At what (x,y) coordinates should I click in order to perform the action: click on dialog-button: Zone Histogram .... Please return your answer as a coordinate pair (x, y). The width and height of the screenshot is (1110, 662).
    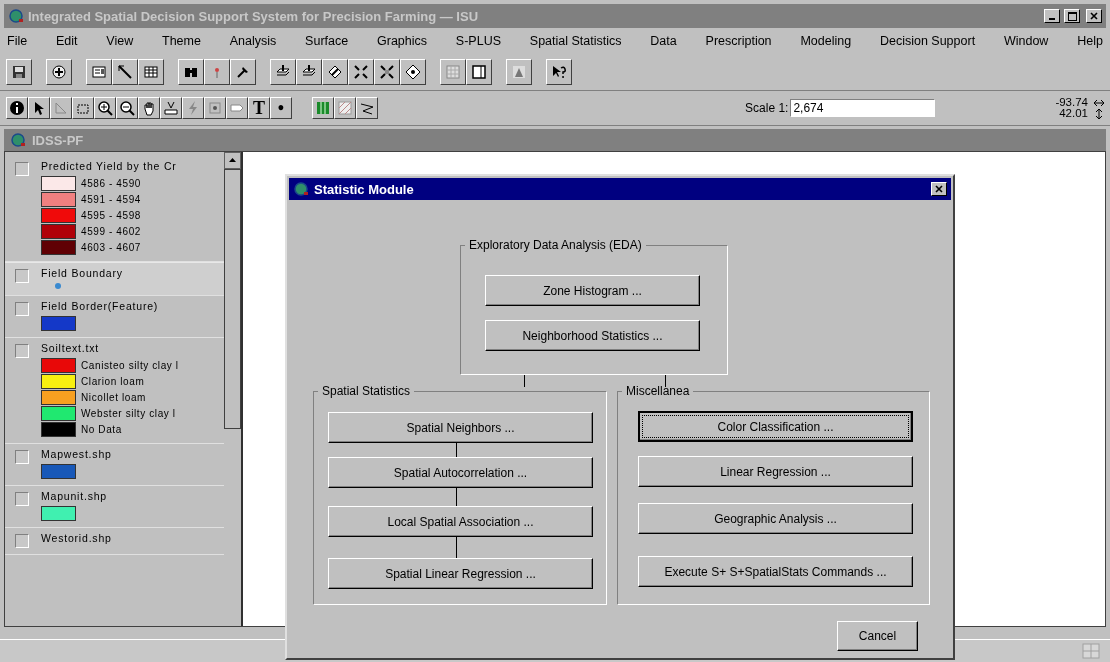
    Looking at the image, I should click on (592, 290).